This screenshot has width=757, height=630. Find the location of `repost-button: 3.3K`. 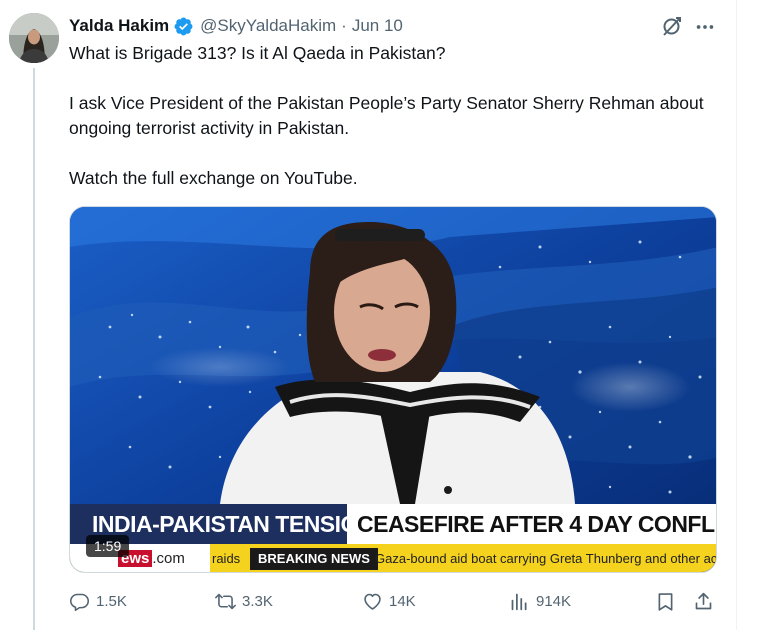

repost-button: 3.3K is located at coordinates (244, 601).